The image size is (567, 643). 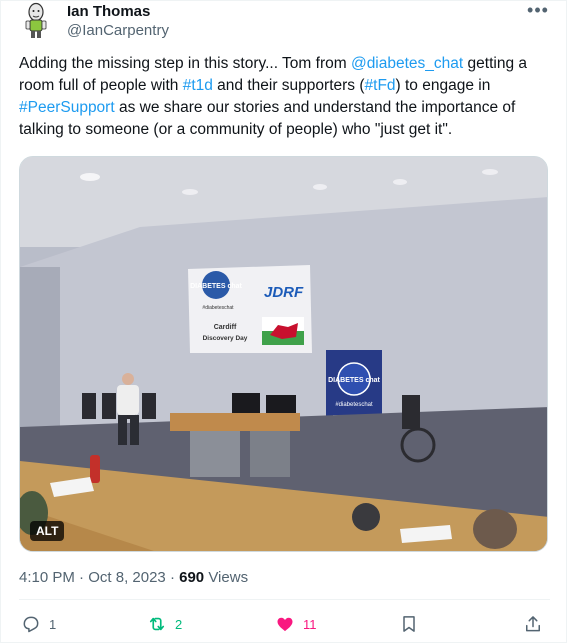 I want to click on mention-link: @diabetes_chat, so click(x=407, y=63).